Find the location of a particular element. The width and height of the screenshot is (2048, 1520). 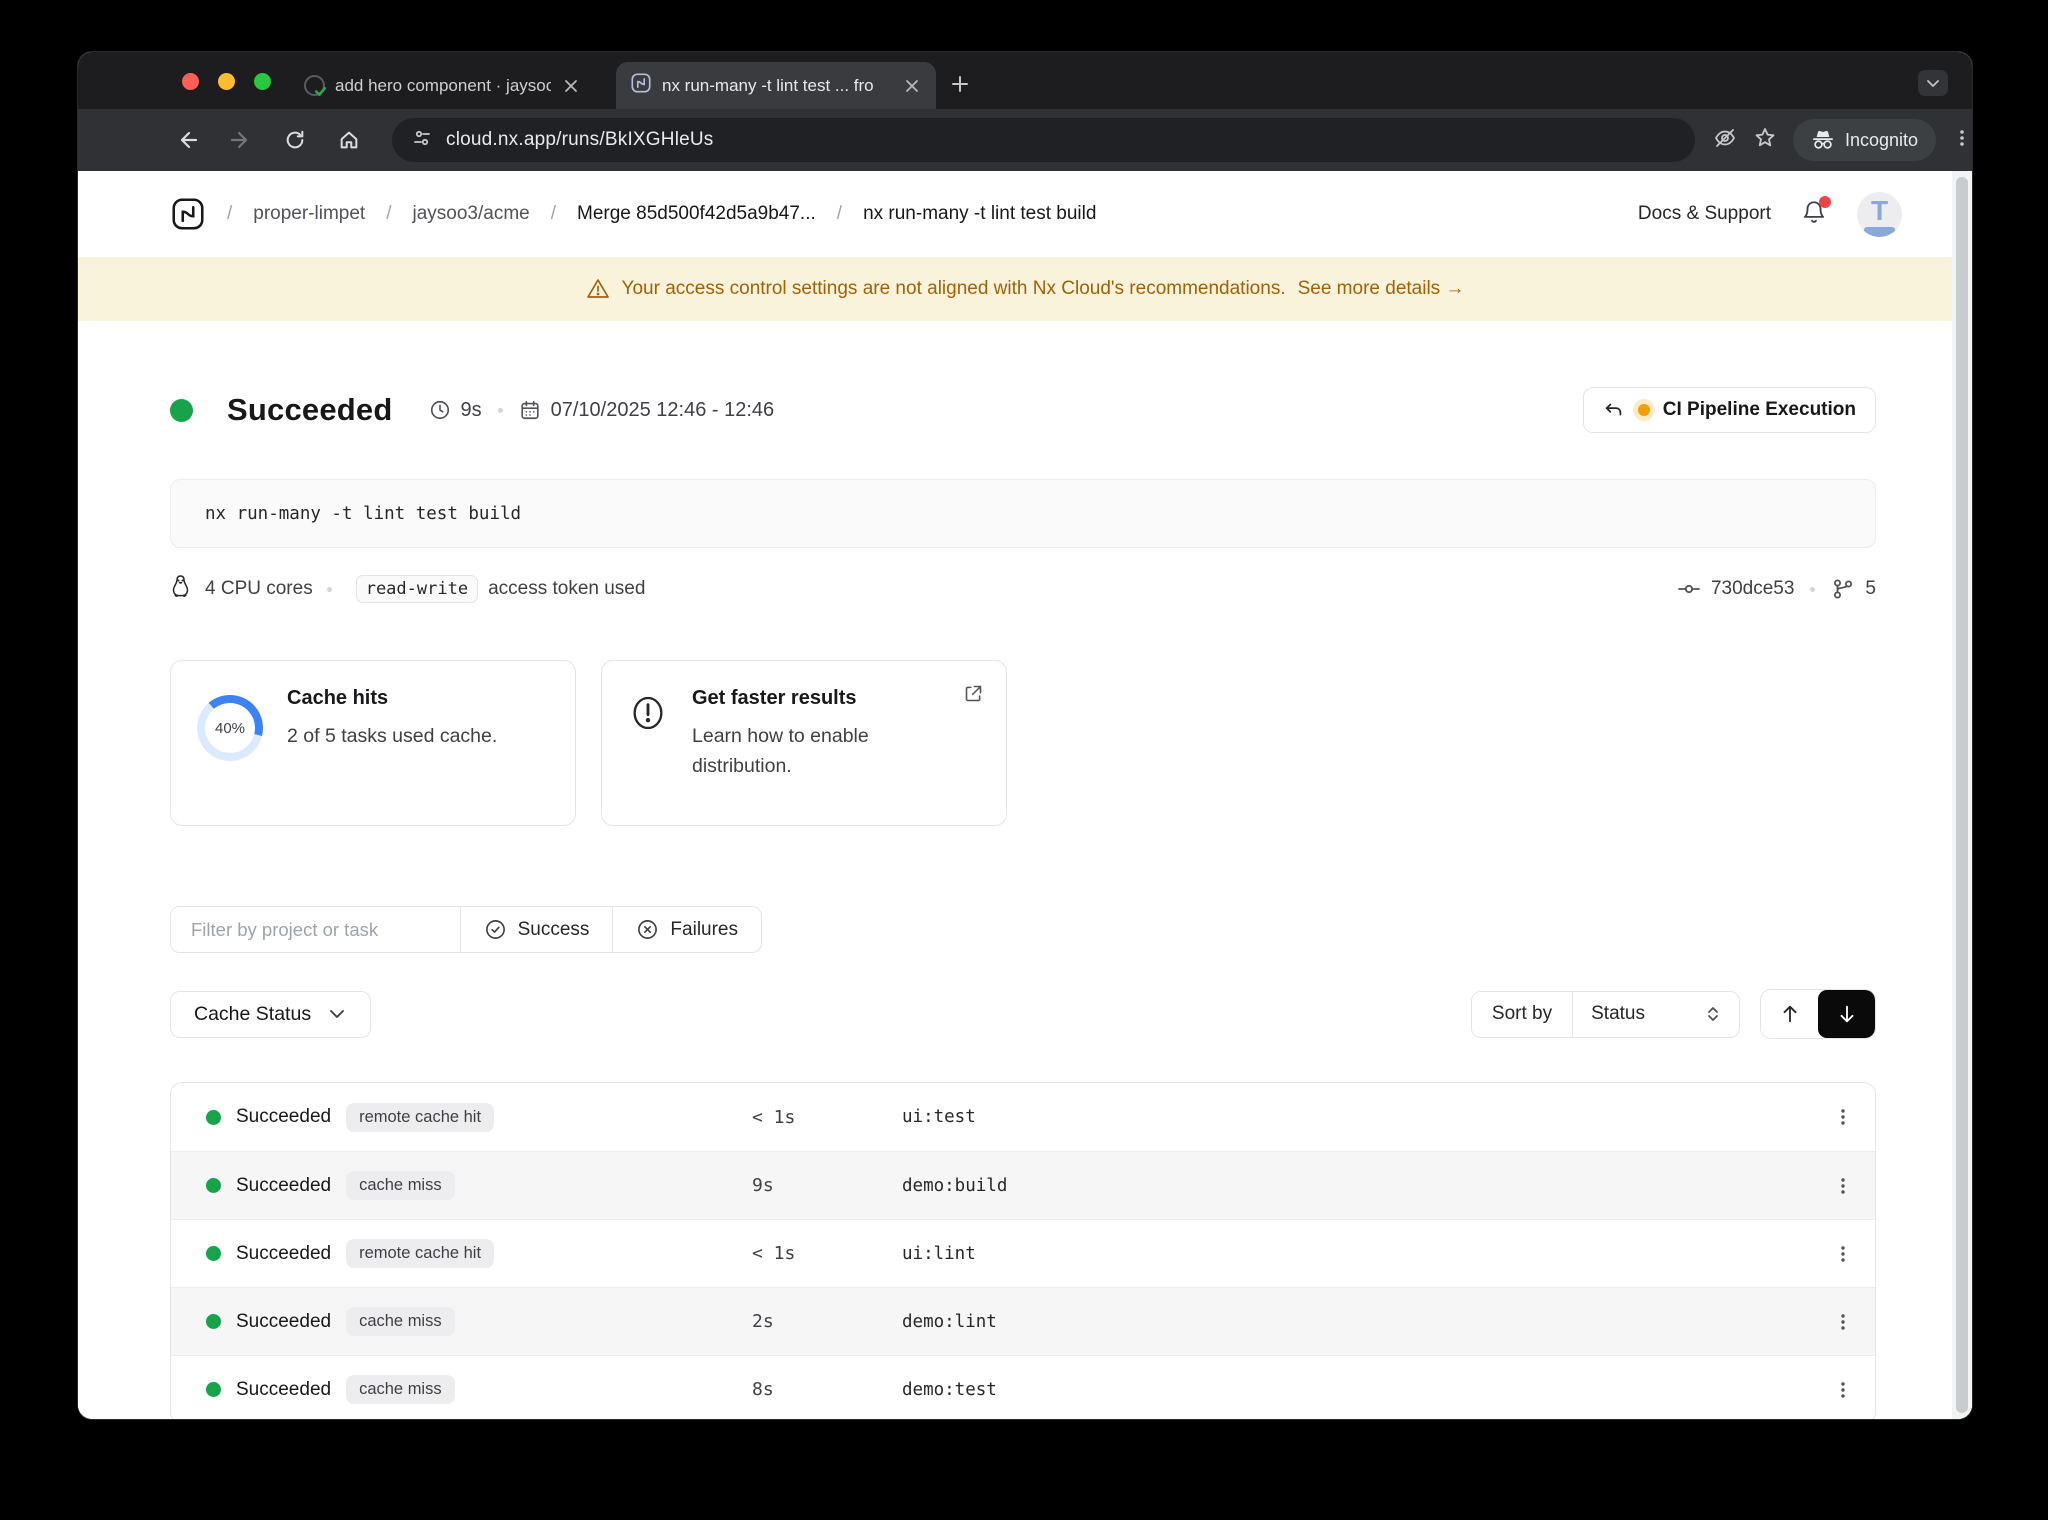

minimize-window-button is located at coordinates (226, 81).